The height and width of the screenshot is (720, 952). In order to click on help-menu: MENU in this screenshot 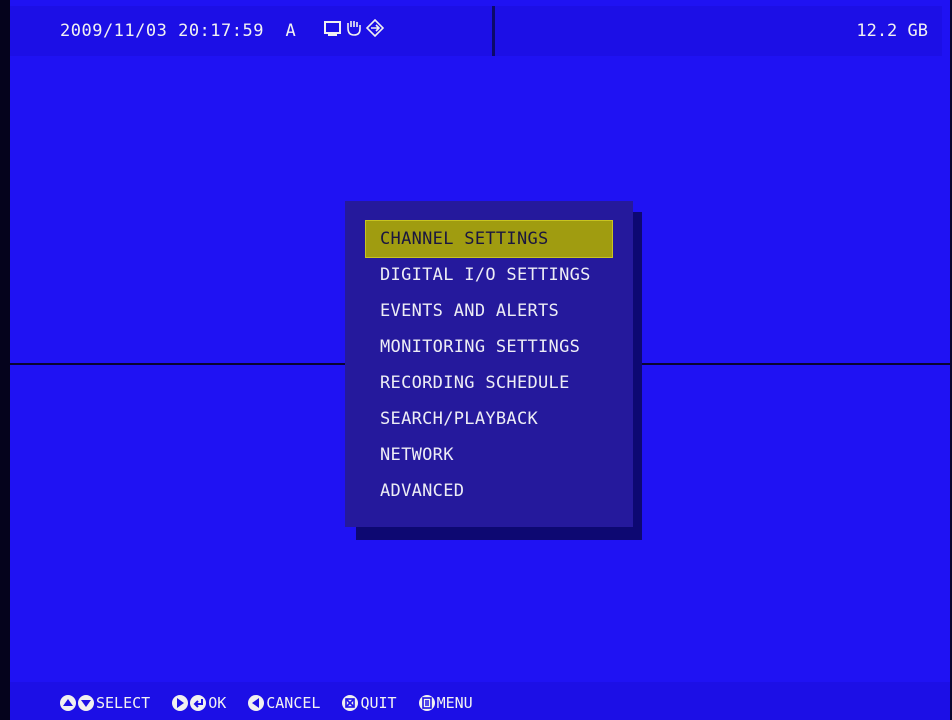, I will do `click(445, 703)`.